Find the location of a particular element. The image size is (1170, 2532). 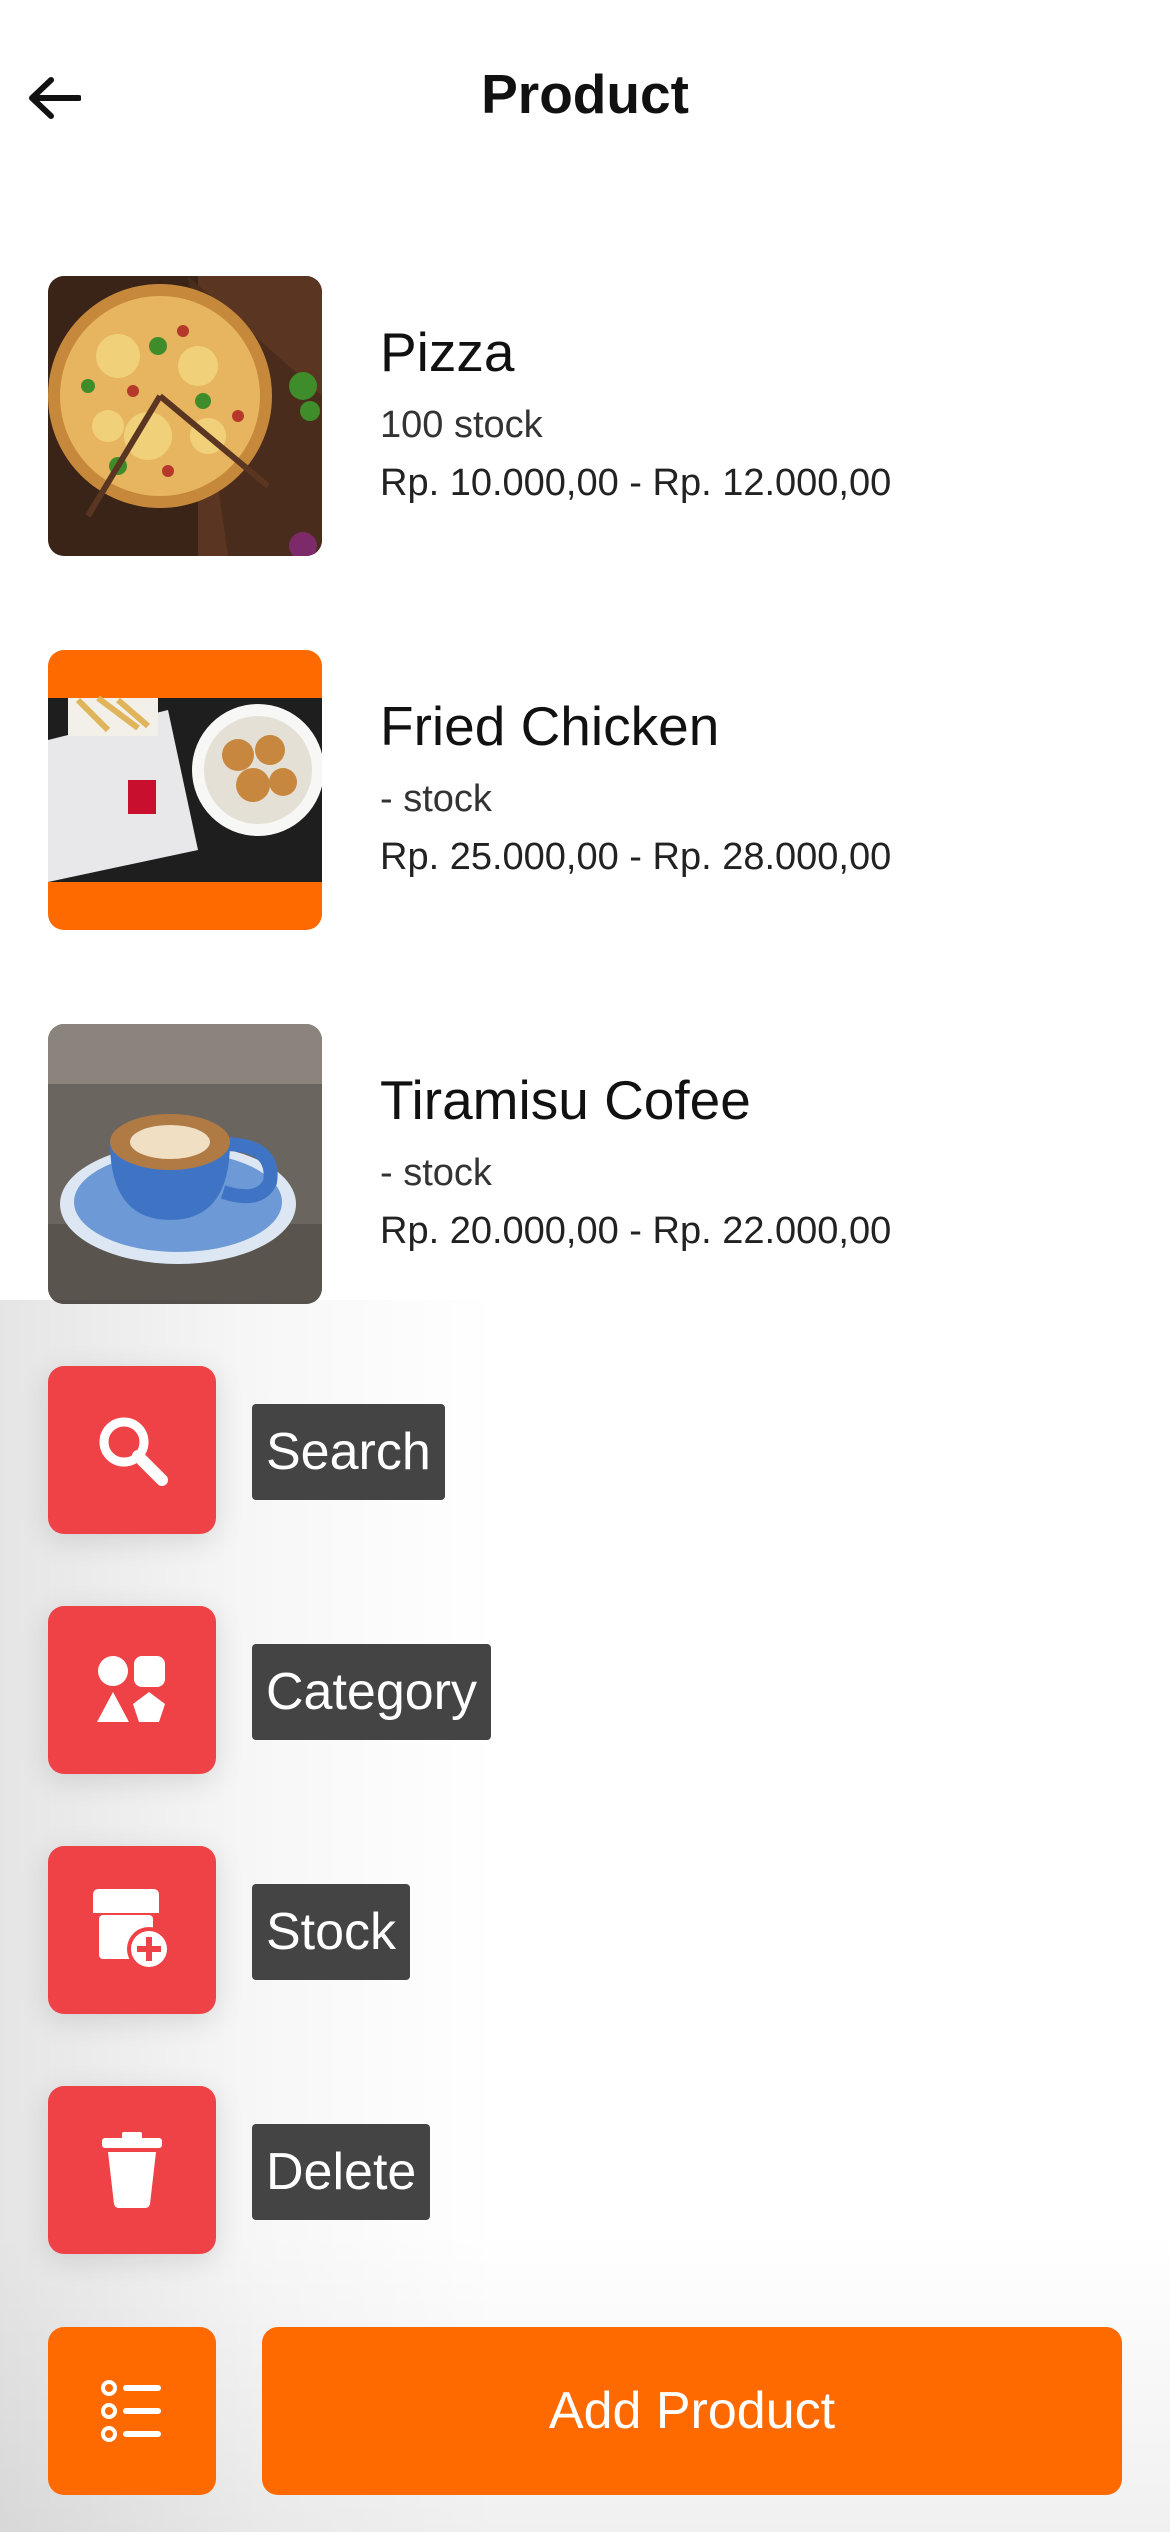

search-label: Search is located at coordinates (348, 1452).